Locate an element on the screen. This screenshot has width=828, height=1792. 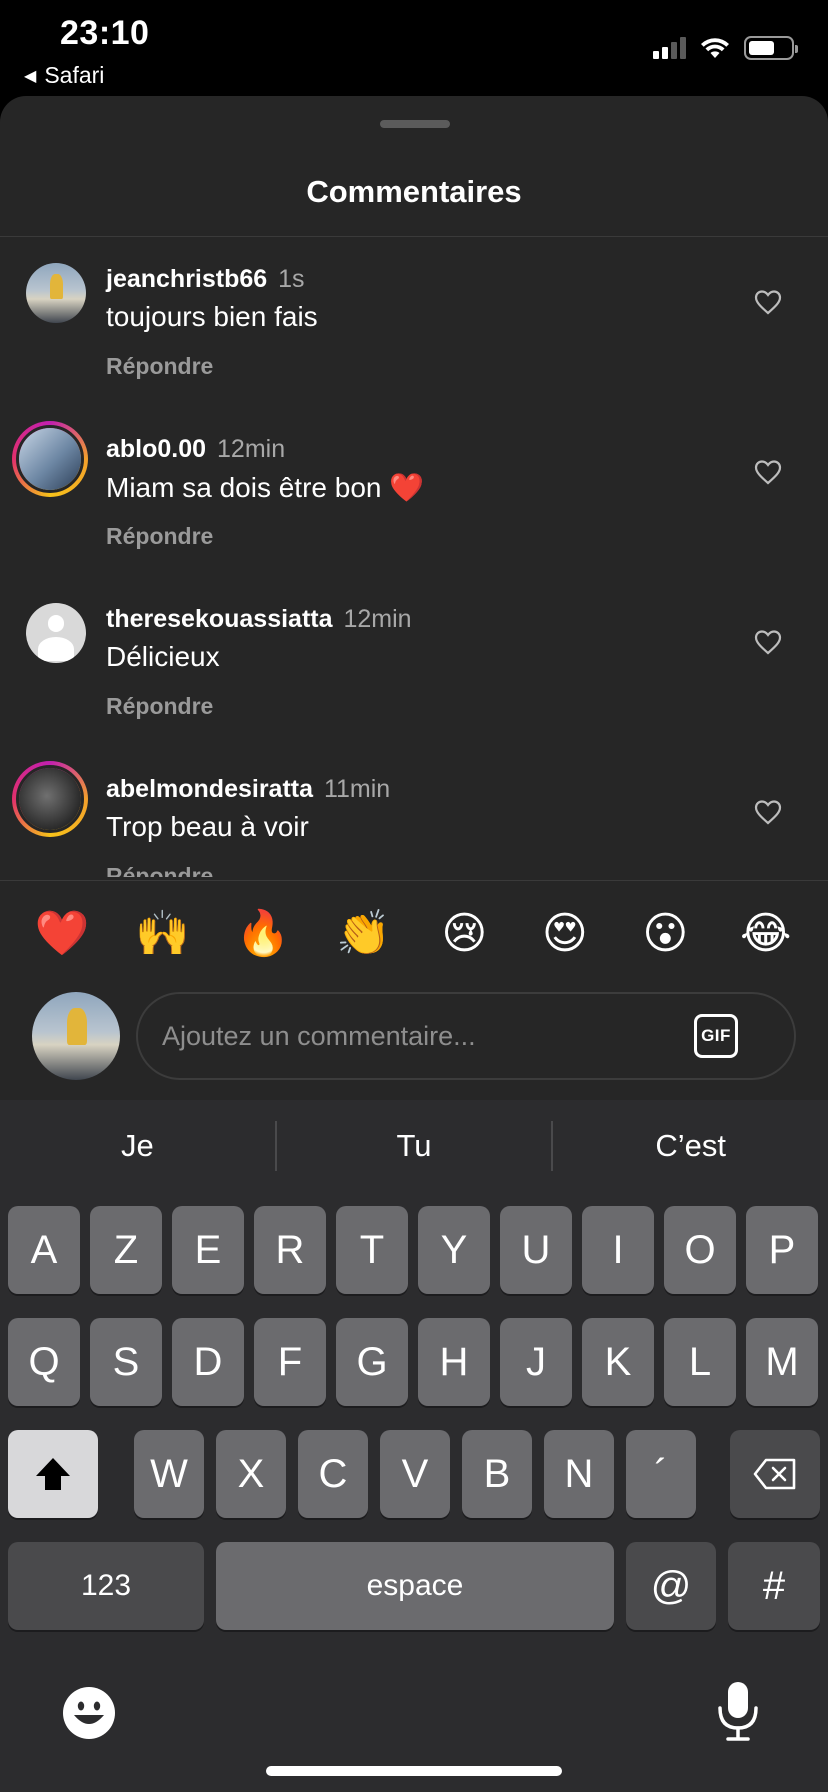
comment-header: theresekouassiatta 12min is located at coordinates (259, 619).